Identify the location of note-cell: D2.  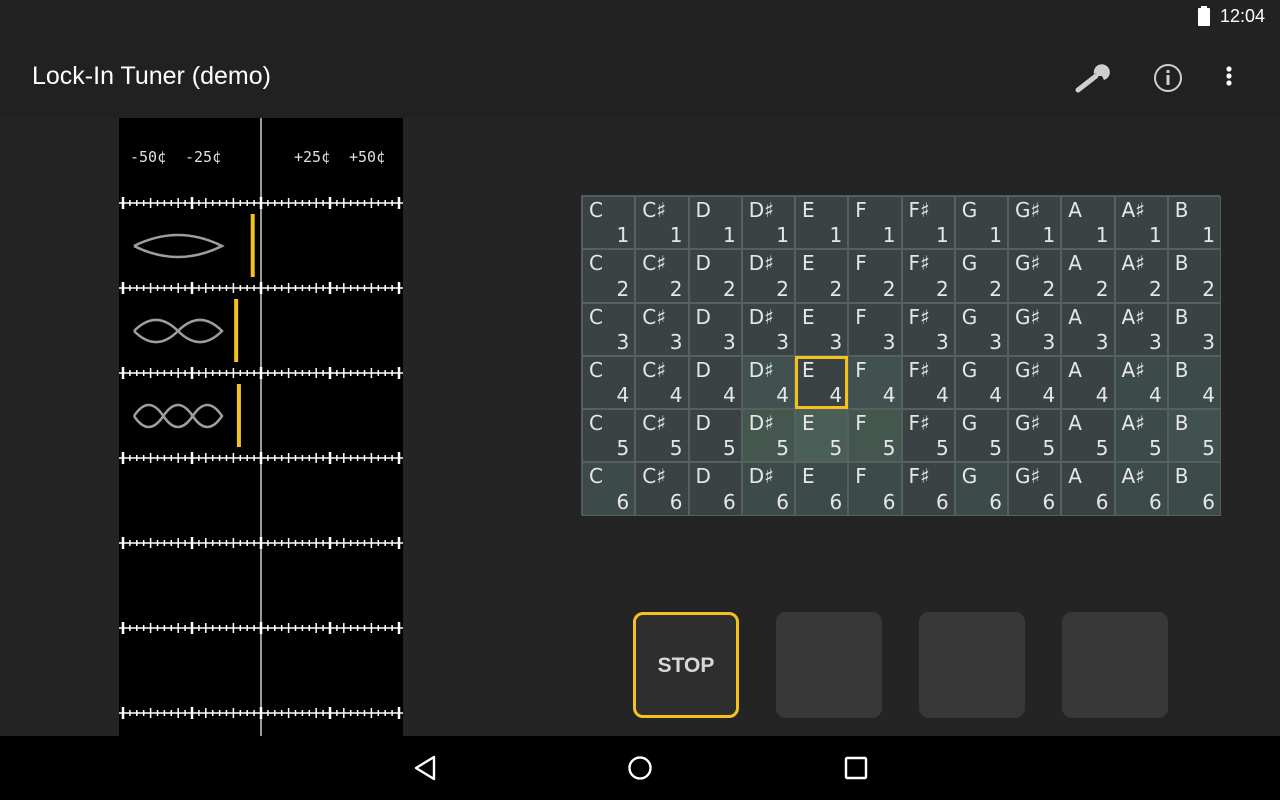
(715, 276).